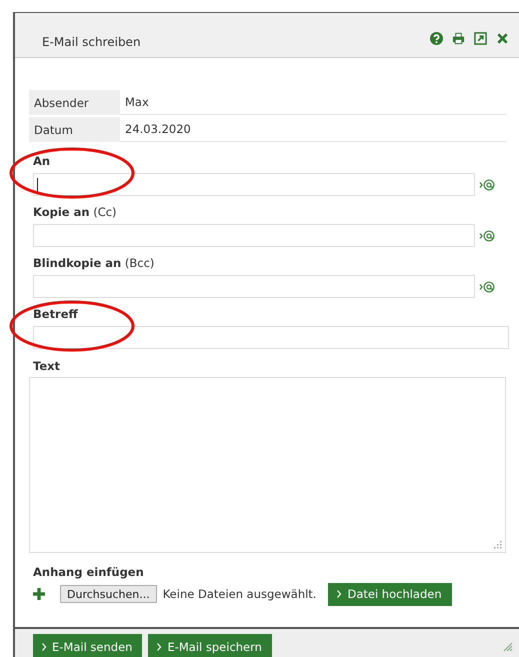  I want to click on info-label: Datum, so click(74, 129).